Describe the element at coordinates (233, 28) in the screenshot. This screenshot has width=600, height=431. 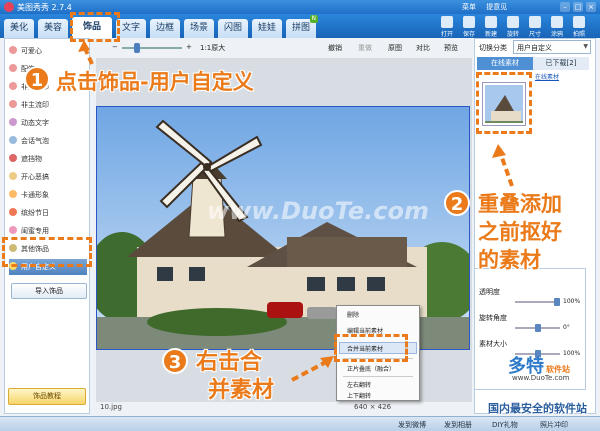
I see `tab-flash: 闪图` at that location.